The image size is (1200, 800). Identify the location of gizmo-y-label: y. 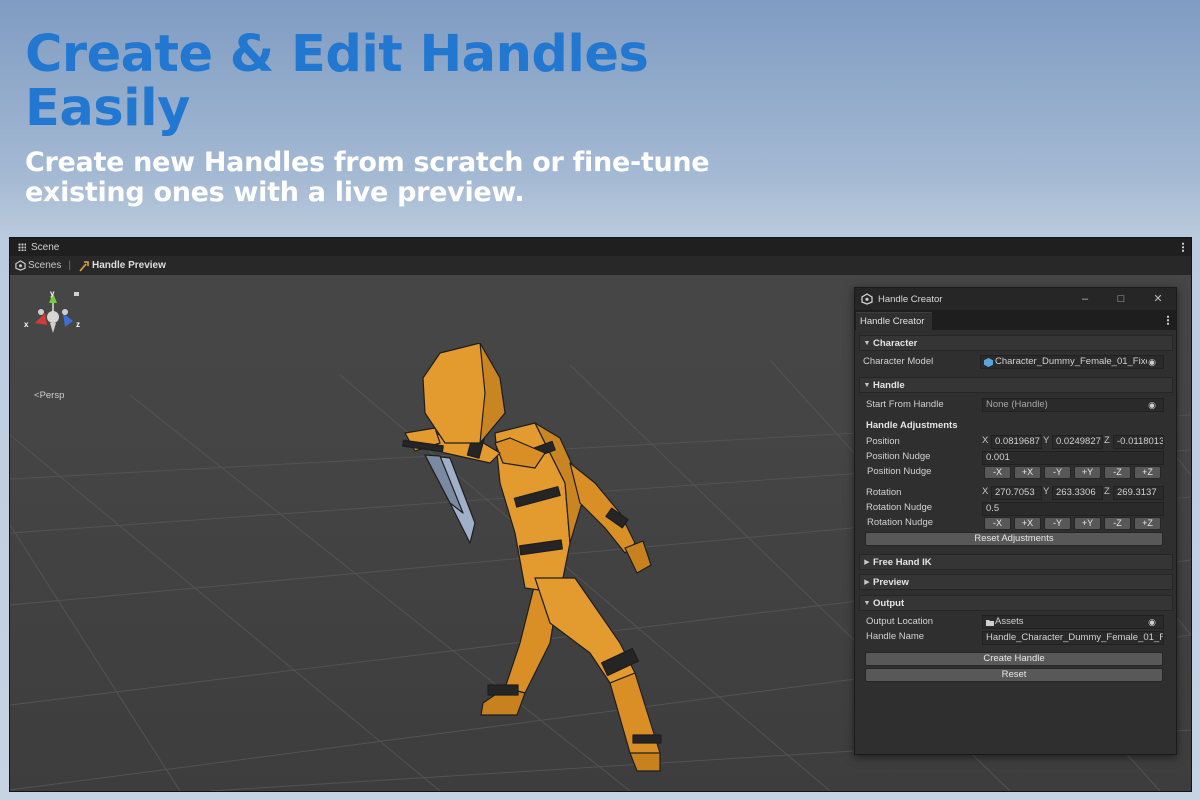
(52, 293).